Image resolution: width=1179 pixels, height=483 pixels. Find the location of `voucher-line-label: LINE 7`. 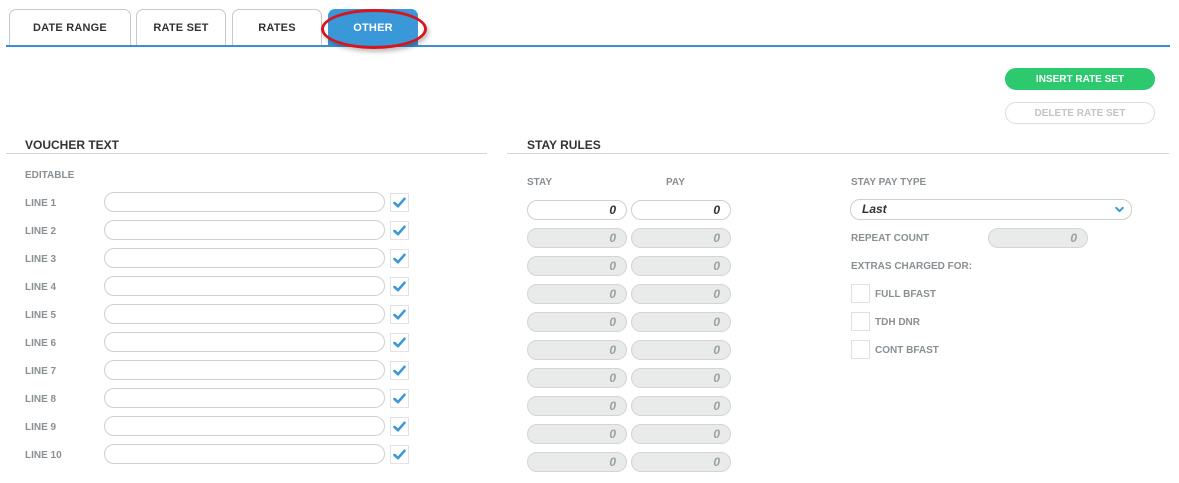

voucher-line-label: LINE 7 is located at coordinates (41, 371).